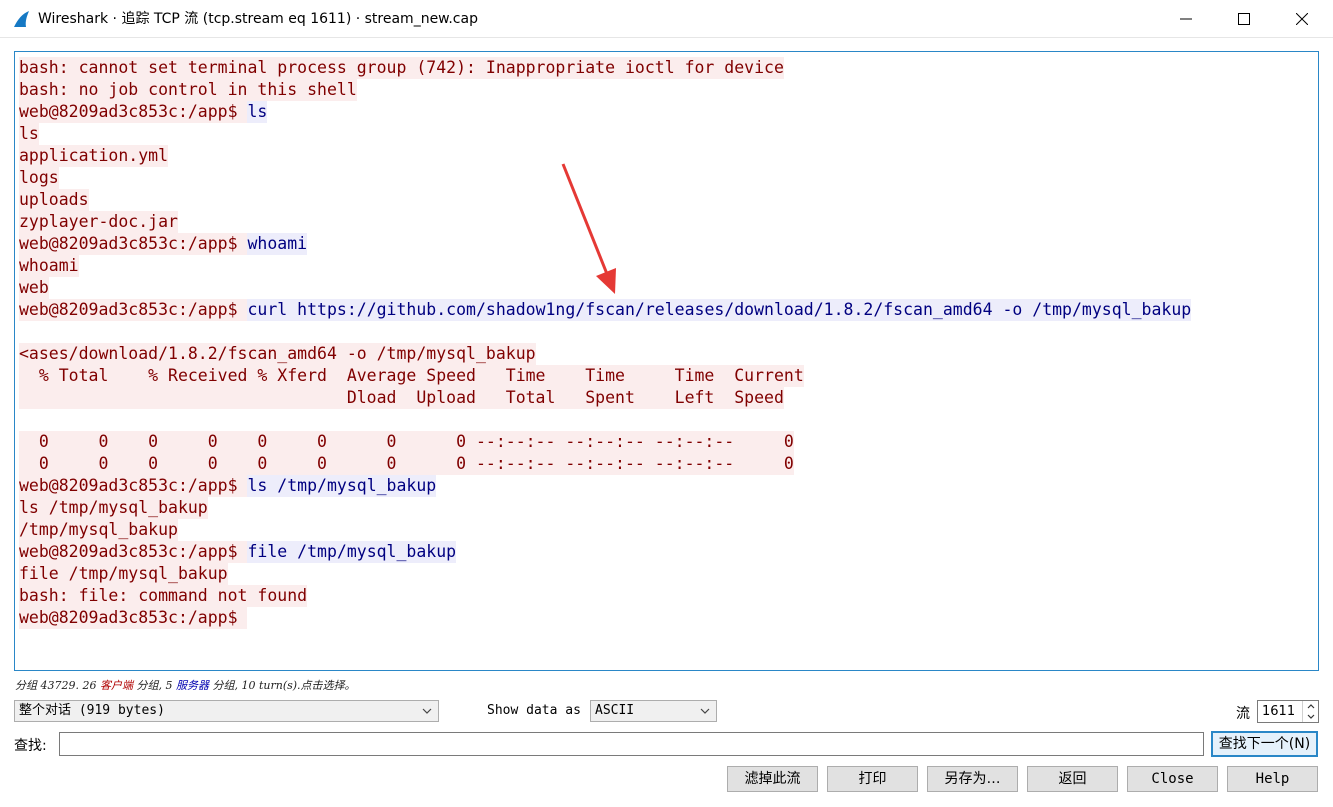 The height and width of the screenshot is (807, 1333). Describe the element at coordinates (57, 685) in the screenshot. I see `status-prefix: 分组 43729. 26` at that location.